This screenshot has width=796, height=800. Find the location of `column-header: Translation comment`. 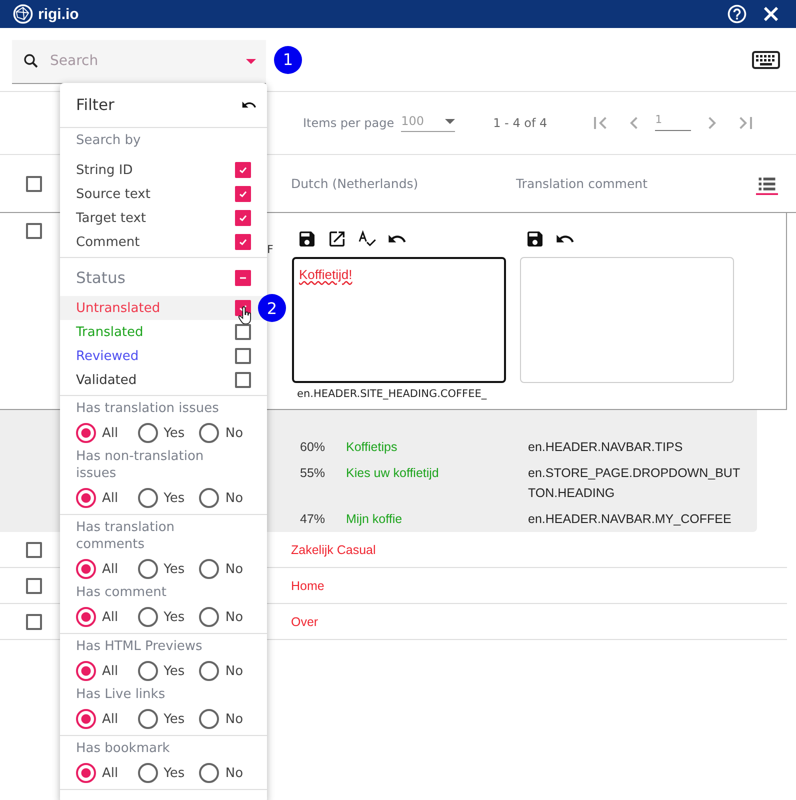

column-header: Translation comment is located at coordinates (582, 183).